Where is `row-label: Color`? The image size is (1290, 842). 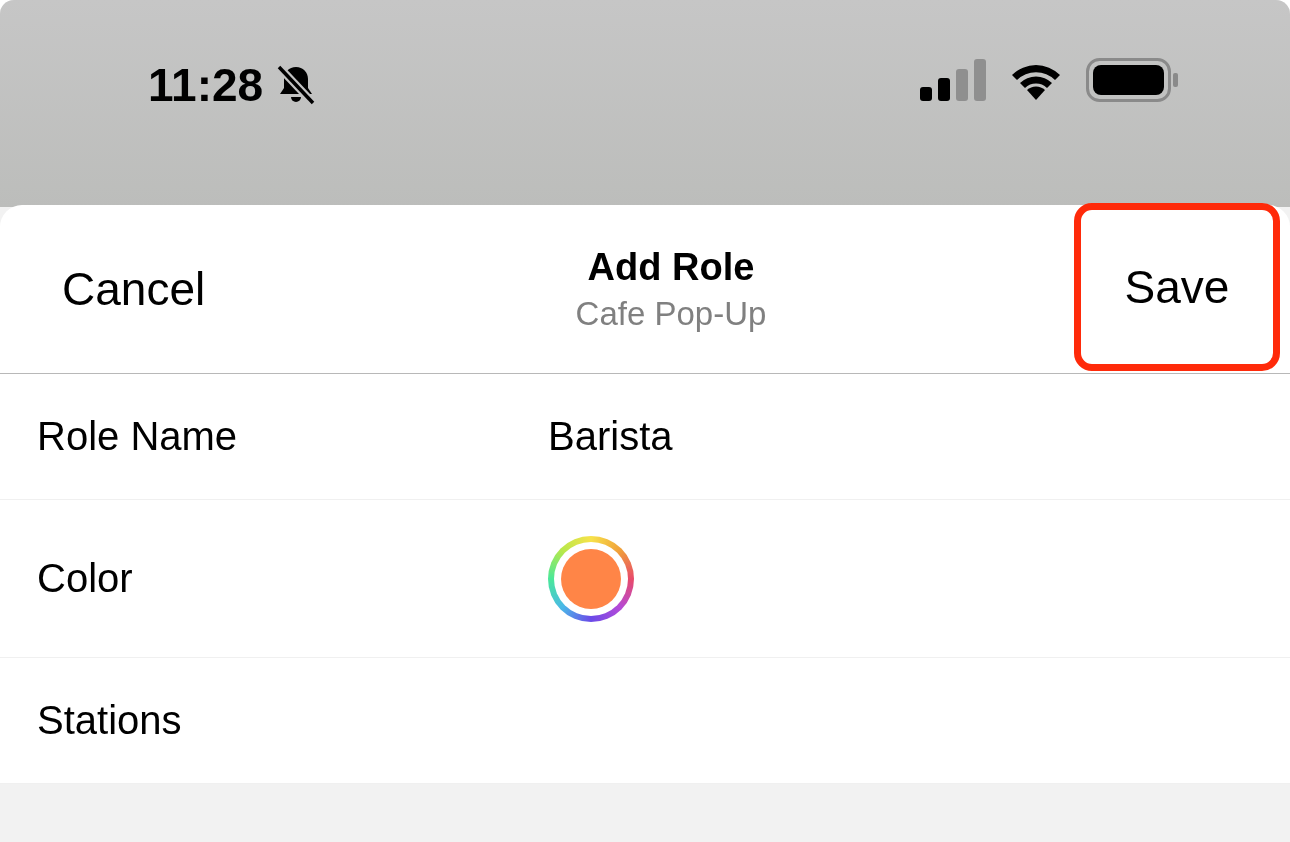 row-label: Color is located at coordinates (85, 578).